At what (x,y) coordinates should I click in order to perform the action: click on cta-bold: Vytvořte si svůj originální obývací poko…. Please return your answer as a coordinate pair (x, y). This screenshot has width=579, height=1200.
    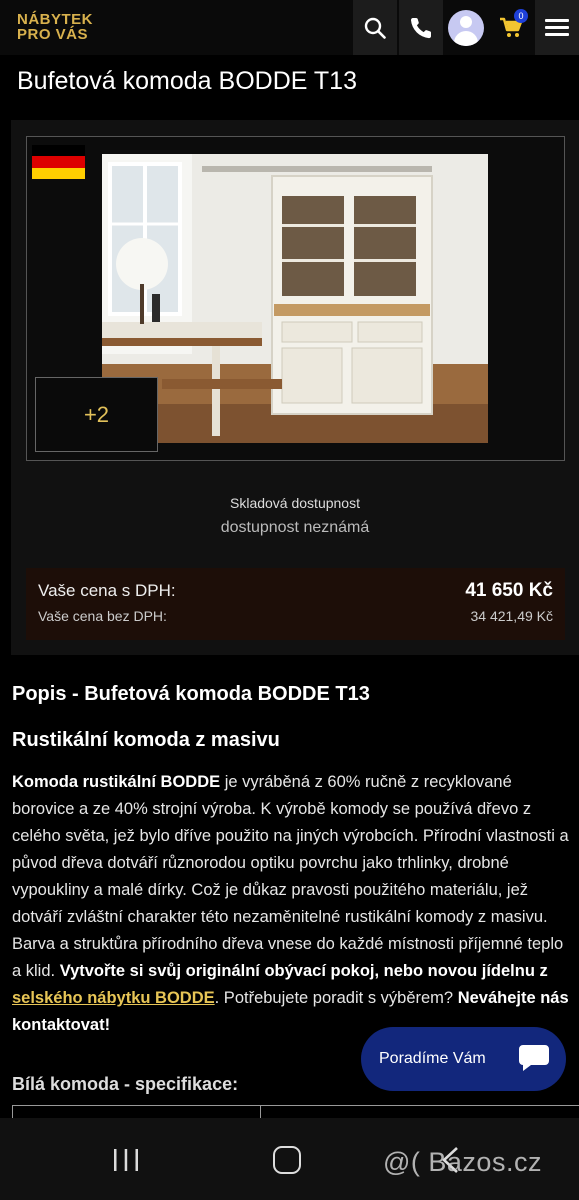
    Looking at the image, I should click on (303, 971).